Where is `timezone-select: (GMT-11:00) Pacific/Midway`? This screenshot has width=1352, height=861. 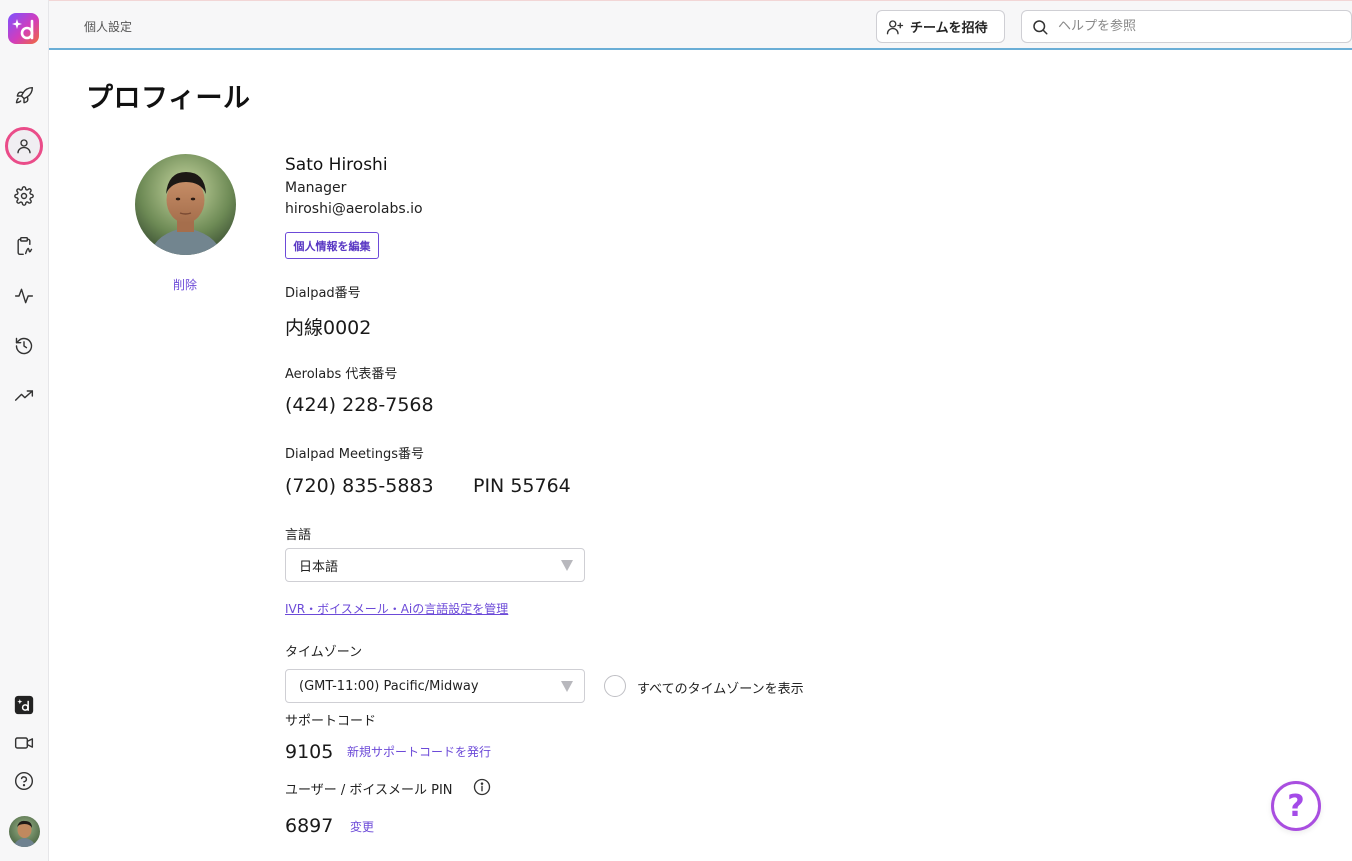
timezone-select: (GMT-11:00) Pacific/Midway is located at coordinates (435, 686).